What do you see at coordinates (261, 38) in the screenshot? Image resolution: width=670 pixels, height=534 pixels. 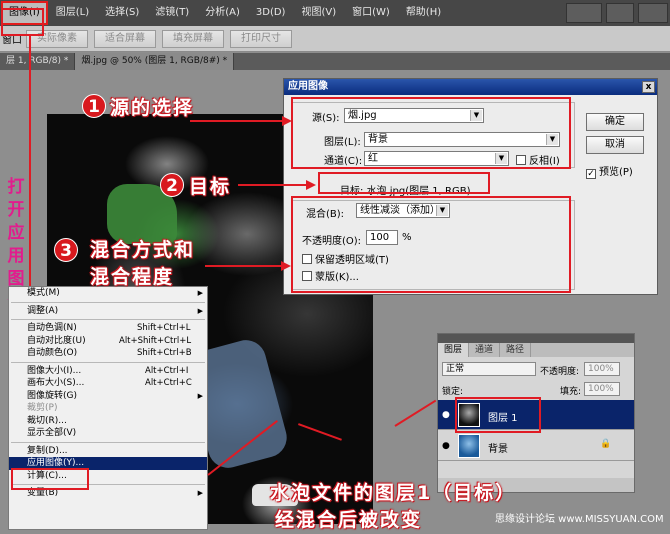 I see `print-size-button: 打印尺寸` at bounding box center [261, 38].